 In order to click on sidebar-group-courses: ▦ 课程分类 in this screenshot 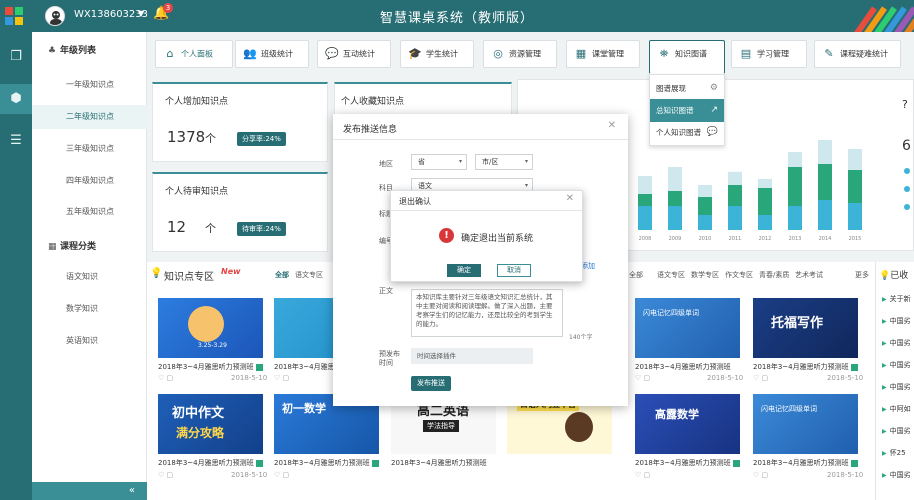, I will do `click(89, 247)`.